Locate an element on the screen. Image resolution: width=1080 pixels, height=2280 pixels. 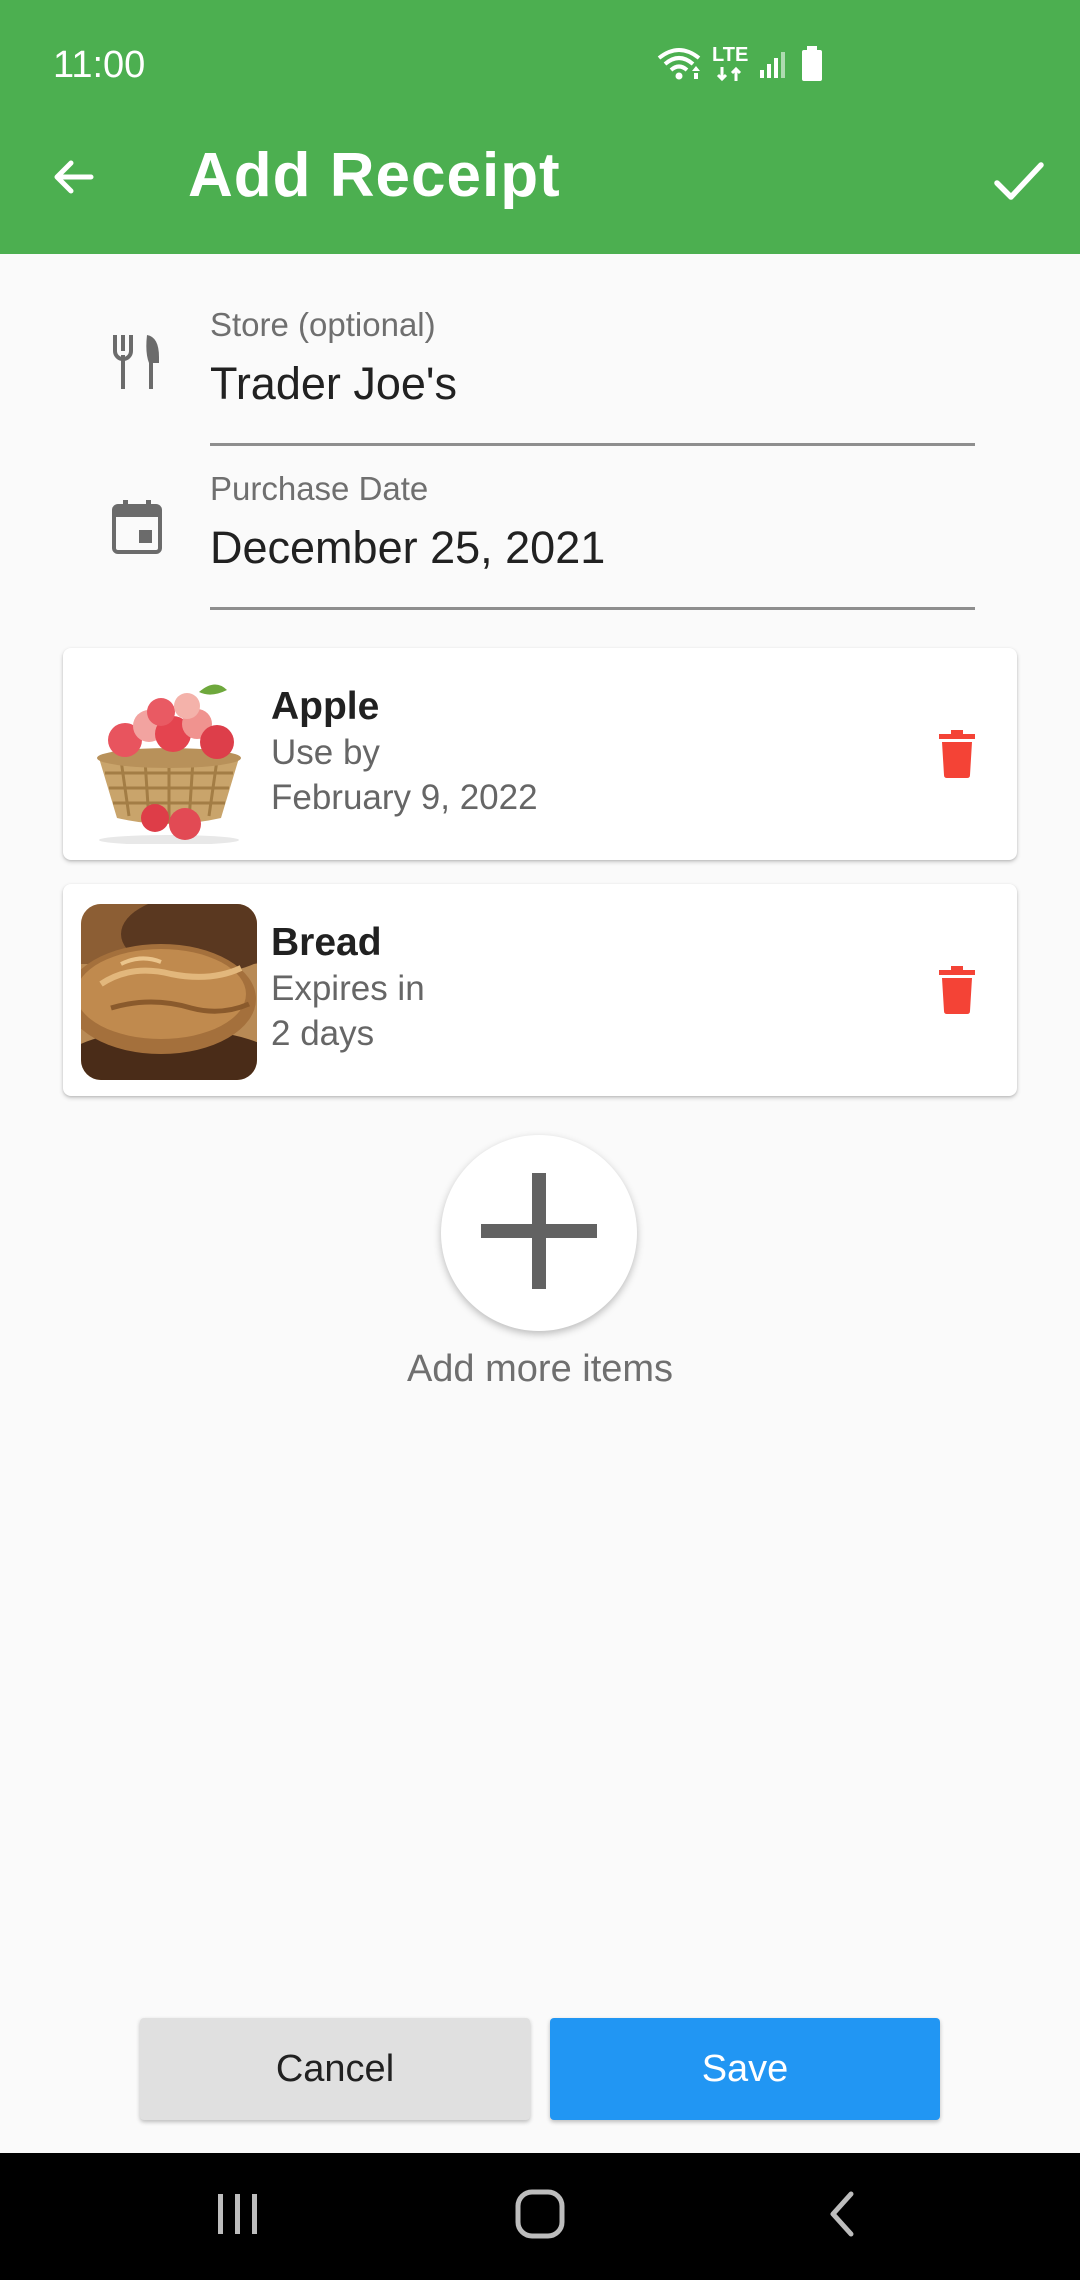
bread-image is located at coordinates (169, 992).